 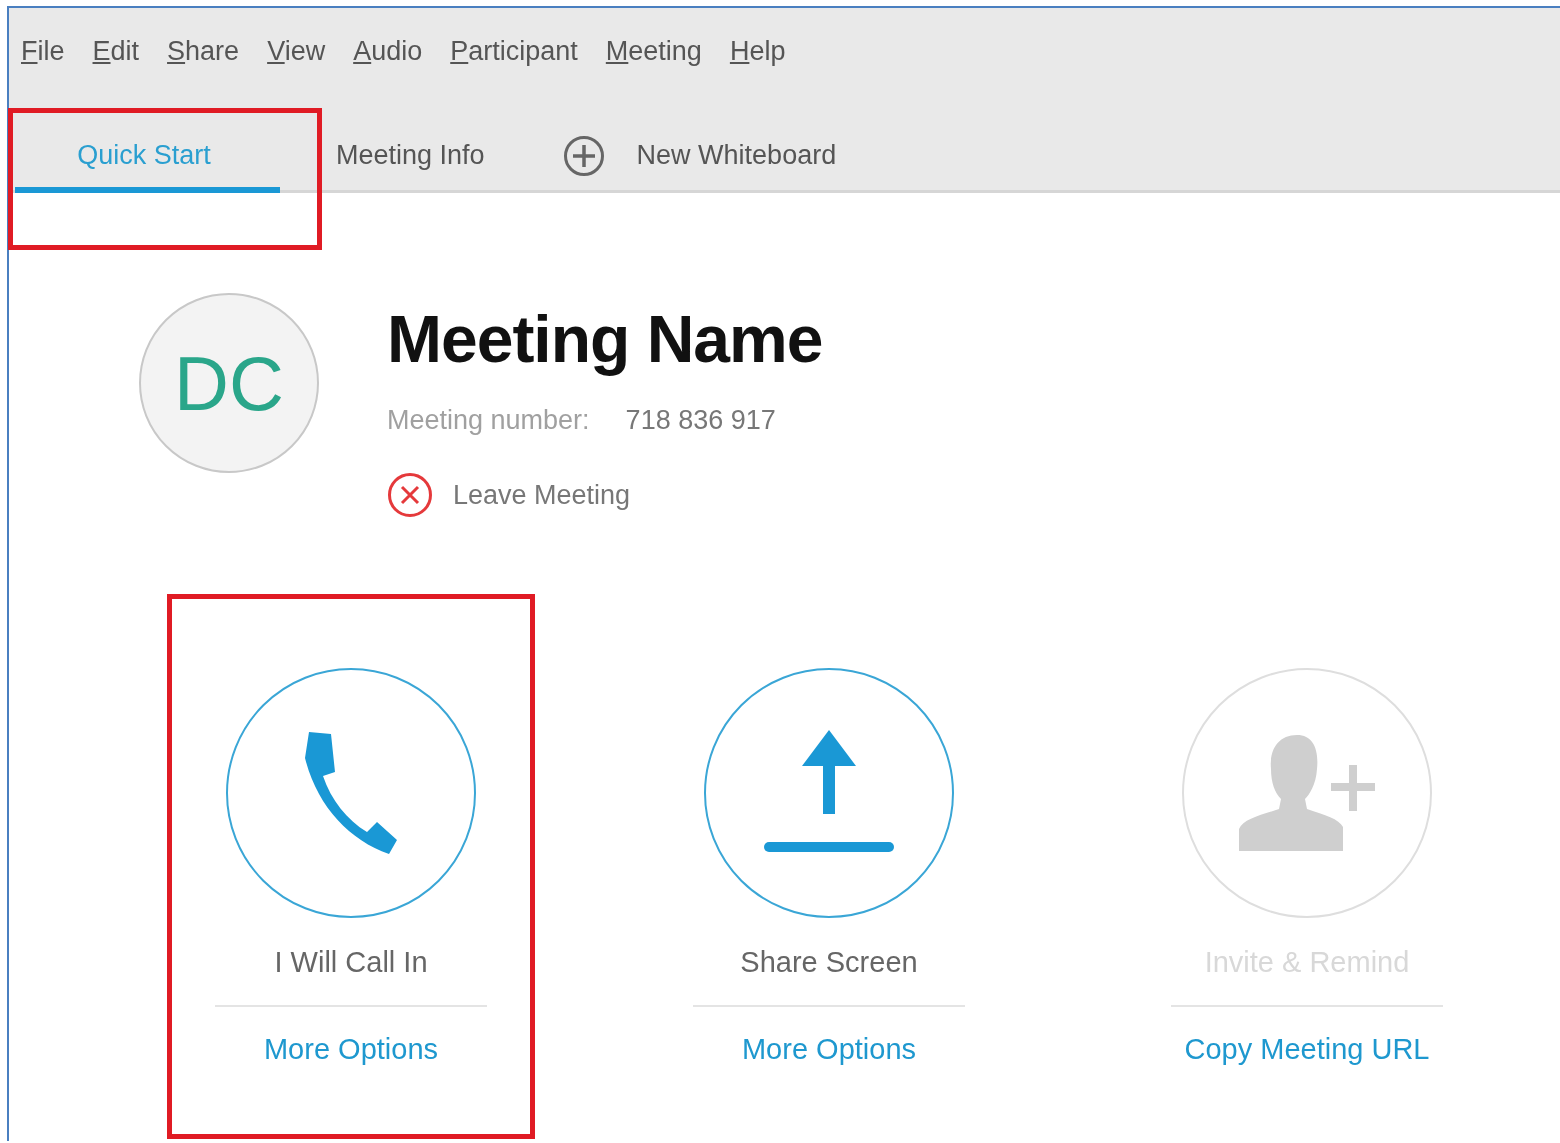 I want to click on close-icon, so click(x=410, y=495).